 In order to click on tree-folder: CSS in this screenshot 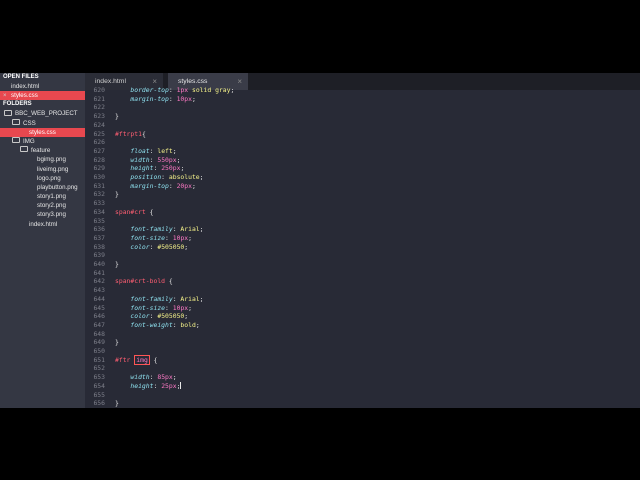, I will do `click(42, 123)`.